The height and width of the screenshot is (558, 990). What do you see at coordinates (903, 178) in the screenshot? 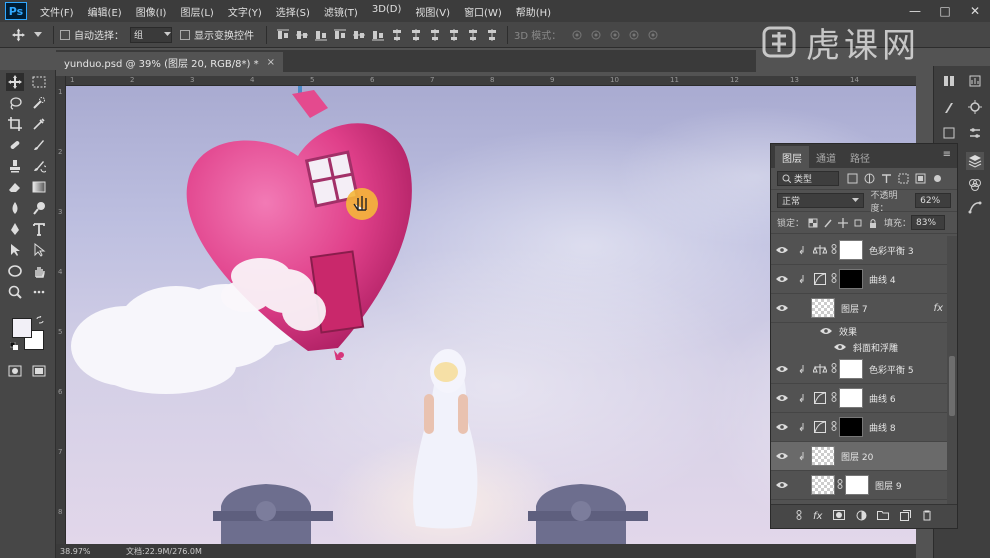
I see `shape-filter-icon` at bounding box center [903, 178].